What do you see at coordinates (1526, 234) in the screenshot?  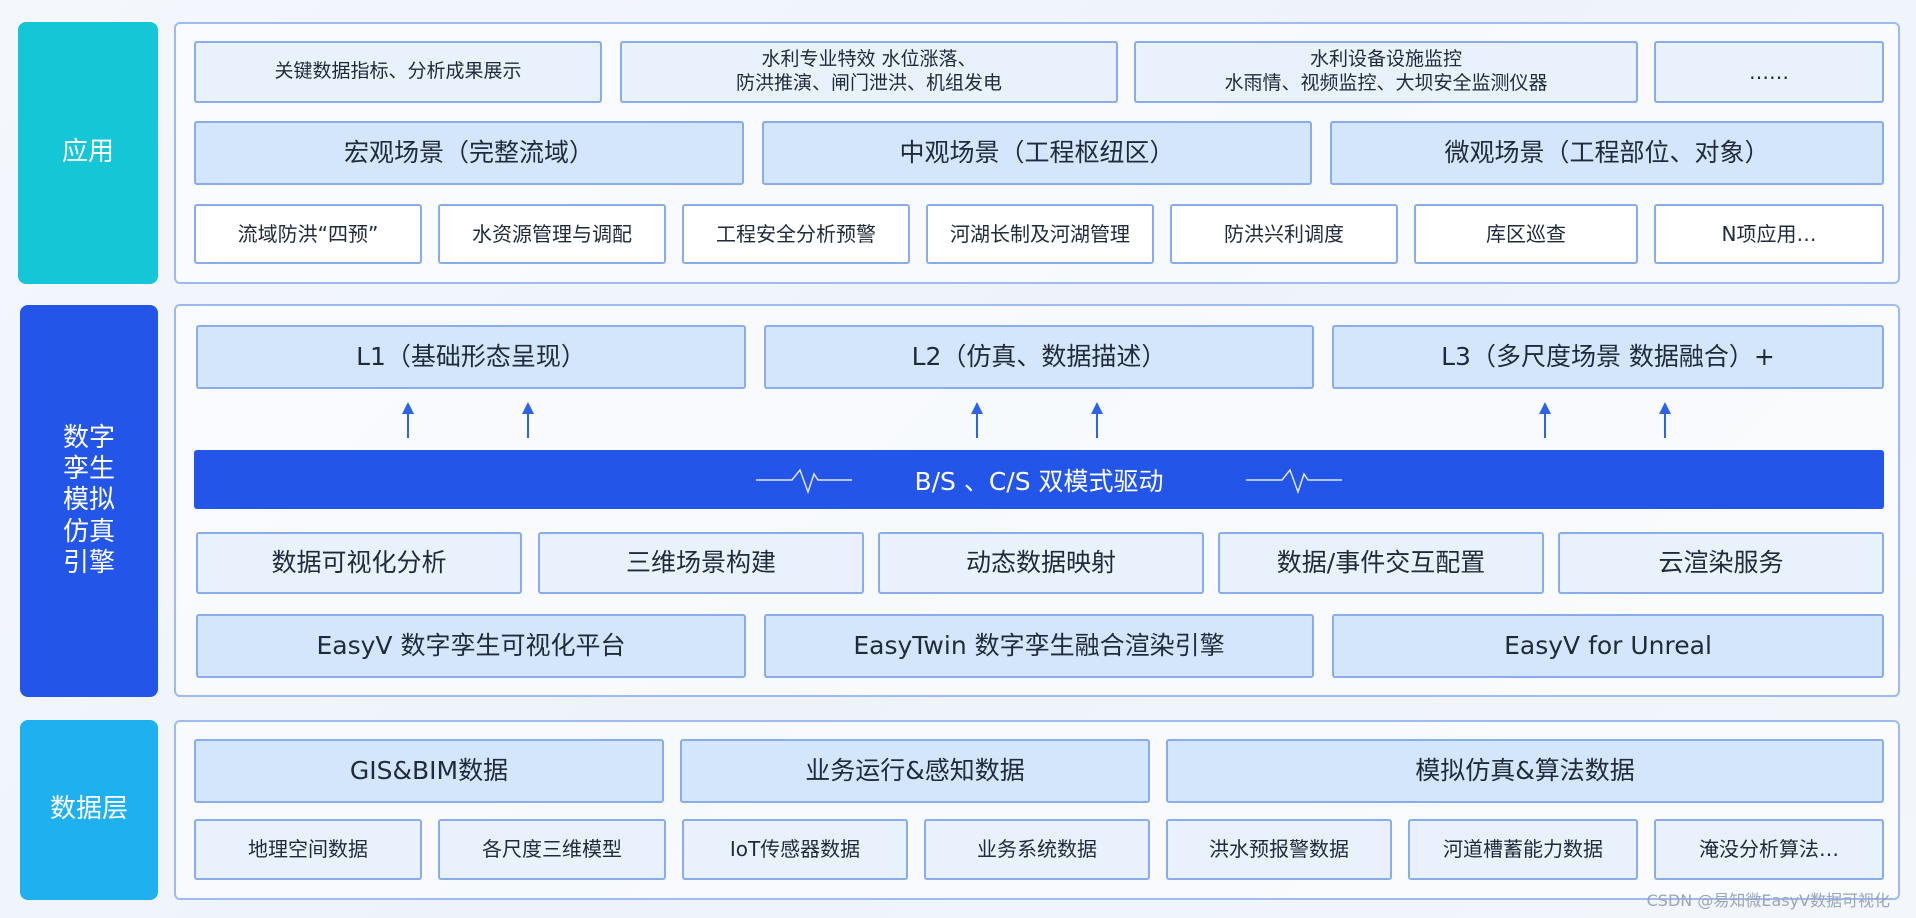 I see `app-item-reservoir-patrol: 库区巡查` at bounding box center [1526, 234].